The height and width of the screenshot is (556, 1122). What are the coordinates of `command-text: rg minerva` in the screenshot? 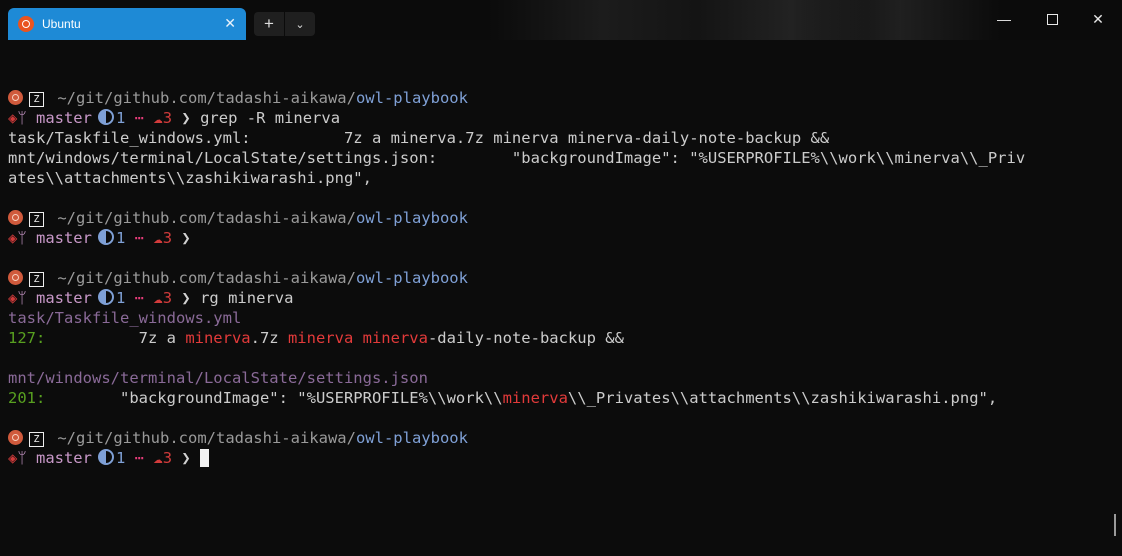 It's located at (247, 298).